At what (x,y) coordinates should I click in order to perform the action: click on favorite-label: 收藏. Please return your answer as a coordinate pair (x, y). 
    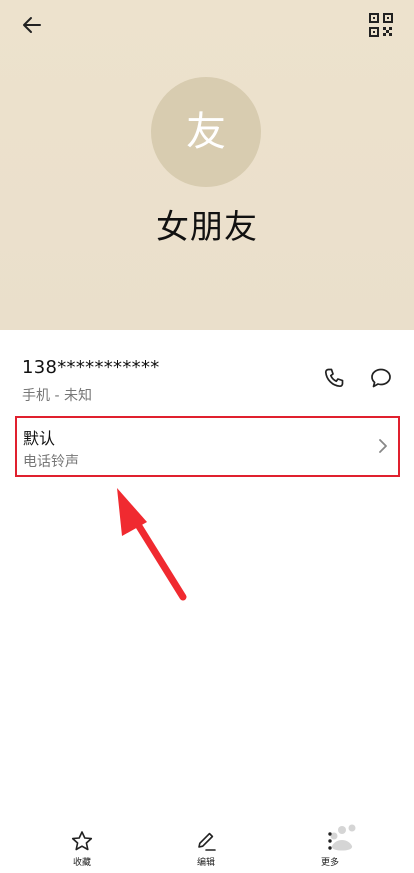
    Looking at the image, I should click on (81, 863).